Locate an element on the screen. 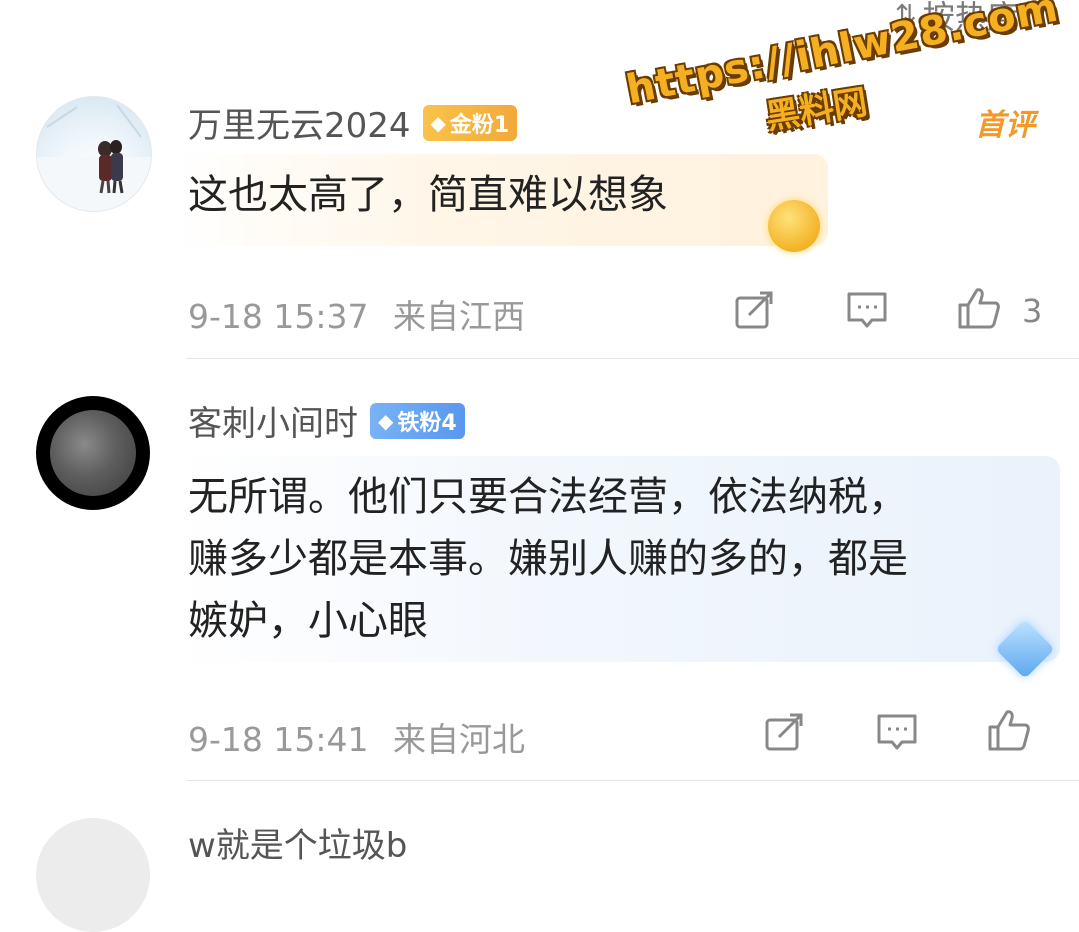  watermark-site: 黑料网 is located at coordinates (817, 110).